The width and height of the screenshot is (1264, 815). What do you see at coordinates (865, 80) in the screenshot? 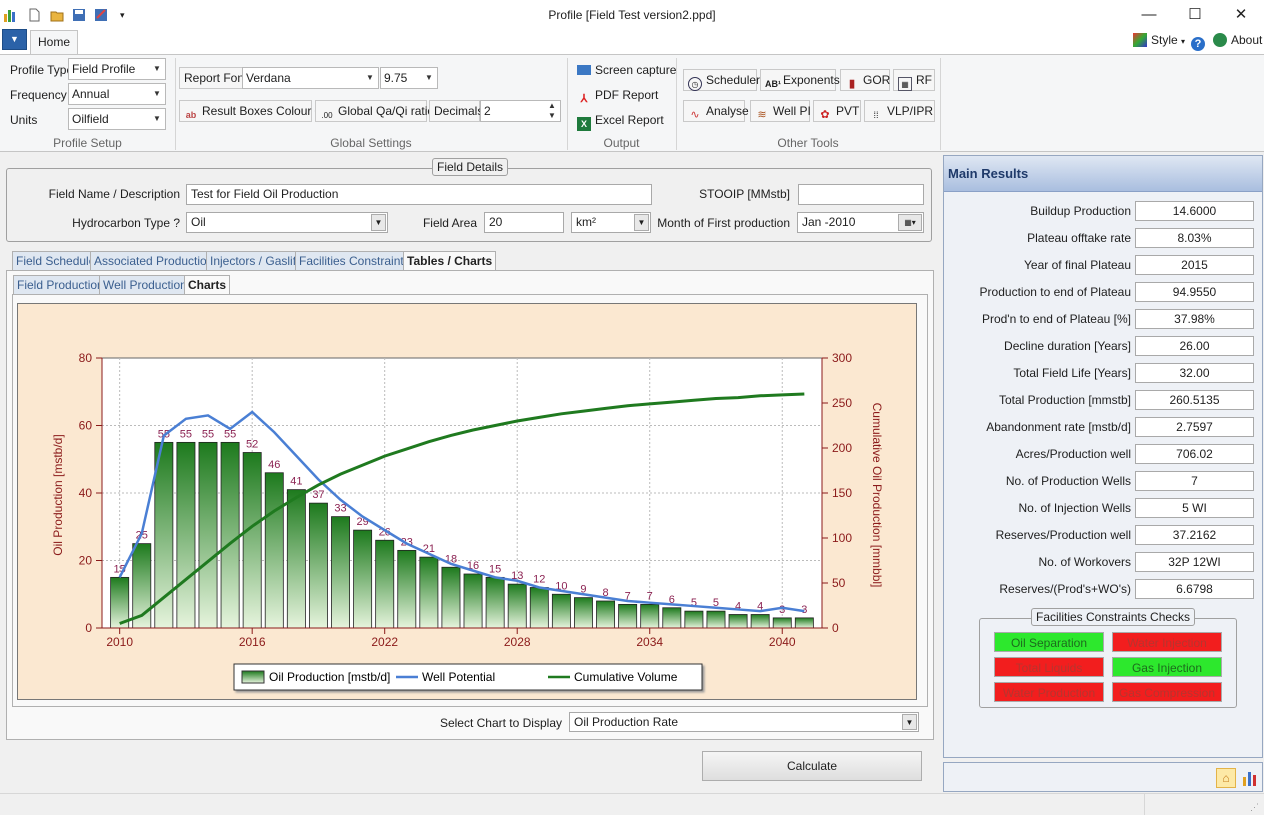
I see `gor-button: ▮ GOR` at bounding box center [865, 80].